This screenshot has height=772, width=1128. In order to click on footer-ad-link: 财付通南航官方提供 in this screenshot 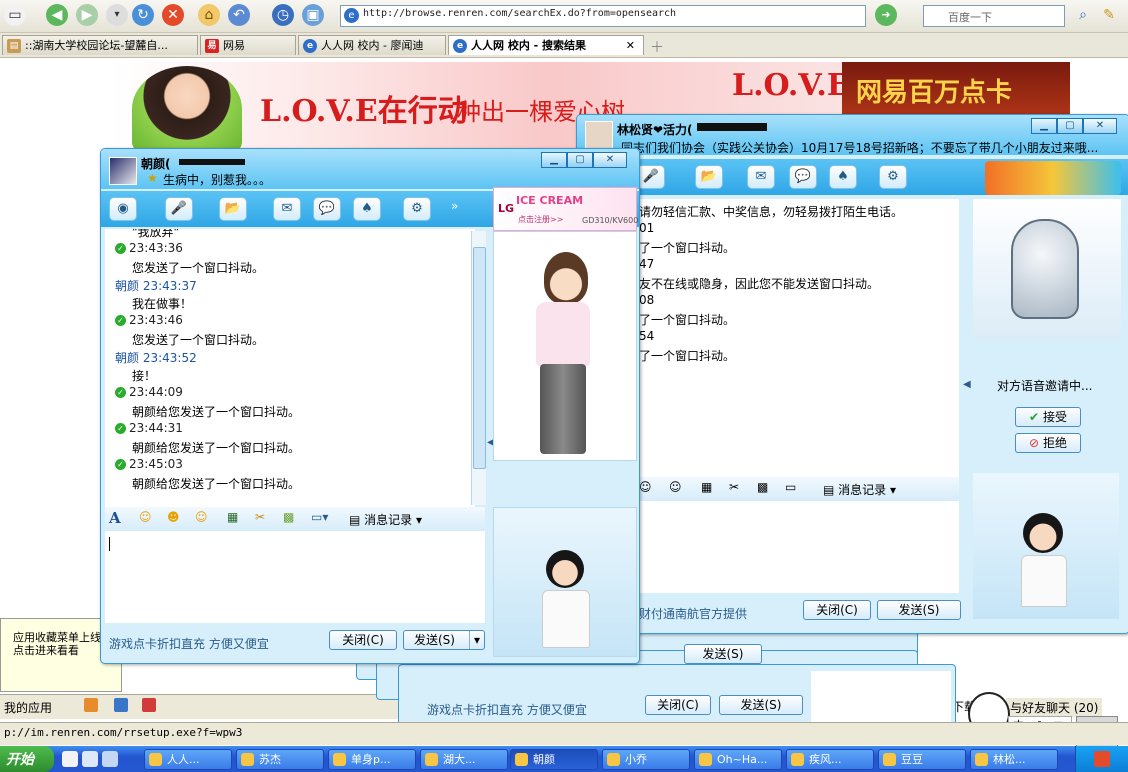, I will do `click(693, 613)`.